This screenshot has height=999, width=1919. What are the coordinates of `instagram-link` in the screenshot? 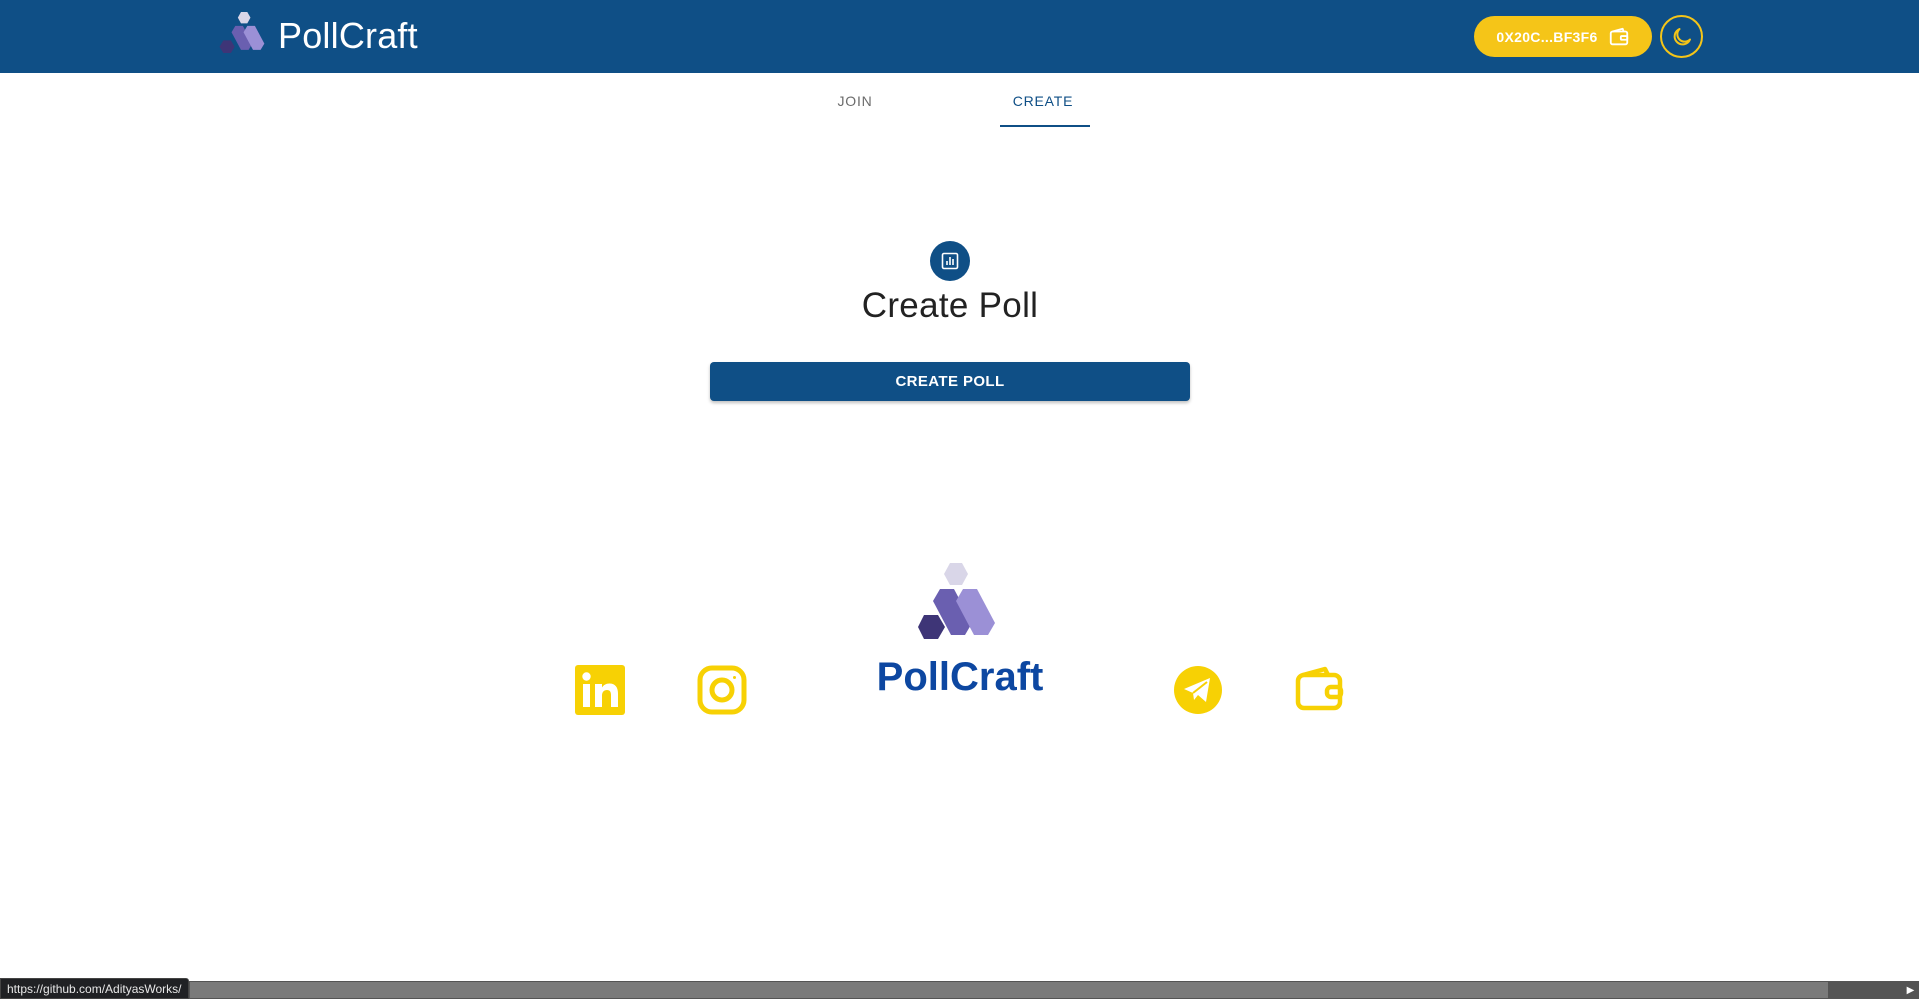 It's located at (722, 690).